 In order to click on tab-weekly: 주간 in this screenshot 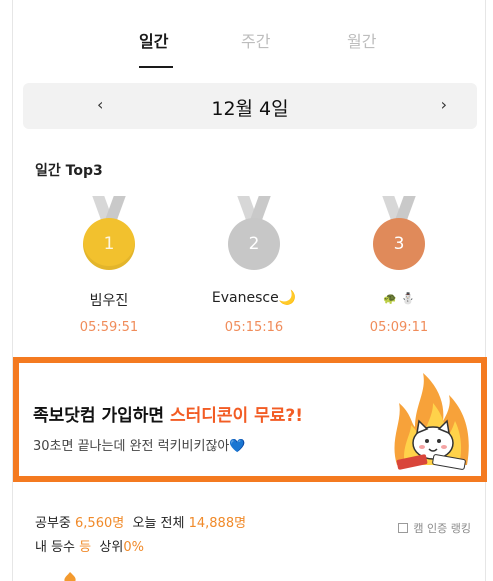, I will do `click(255, 40)`.